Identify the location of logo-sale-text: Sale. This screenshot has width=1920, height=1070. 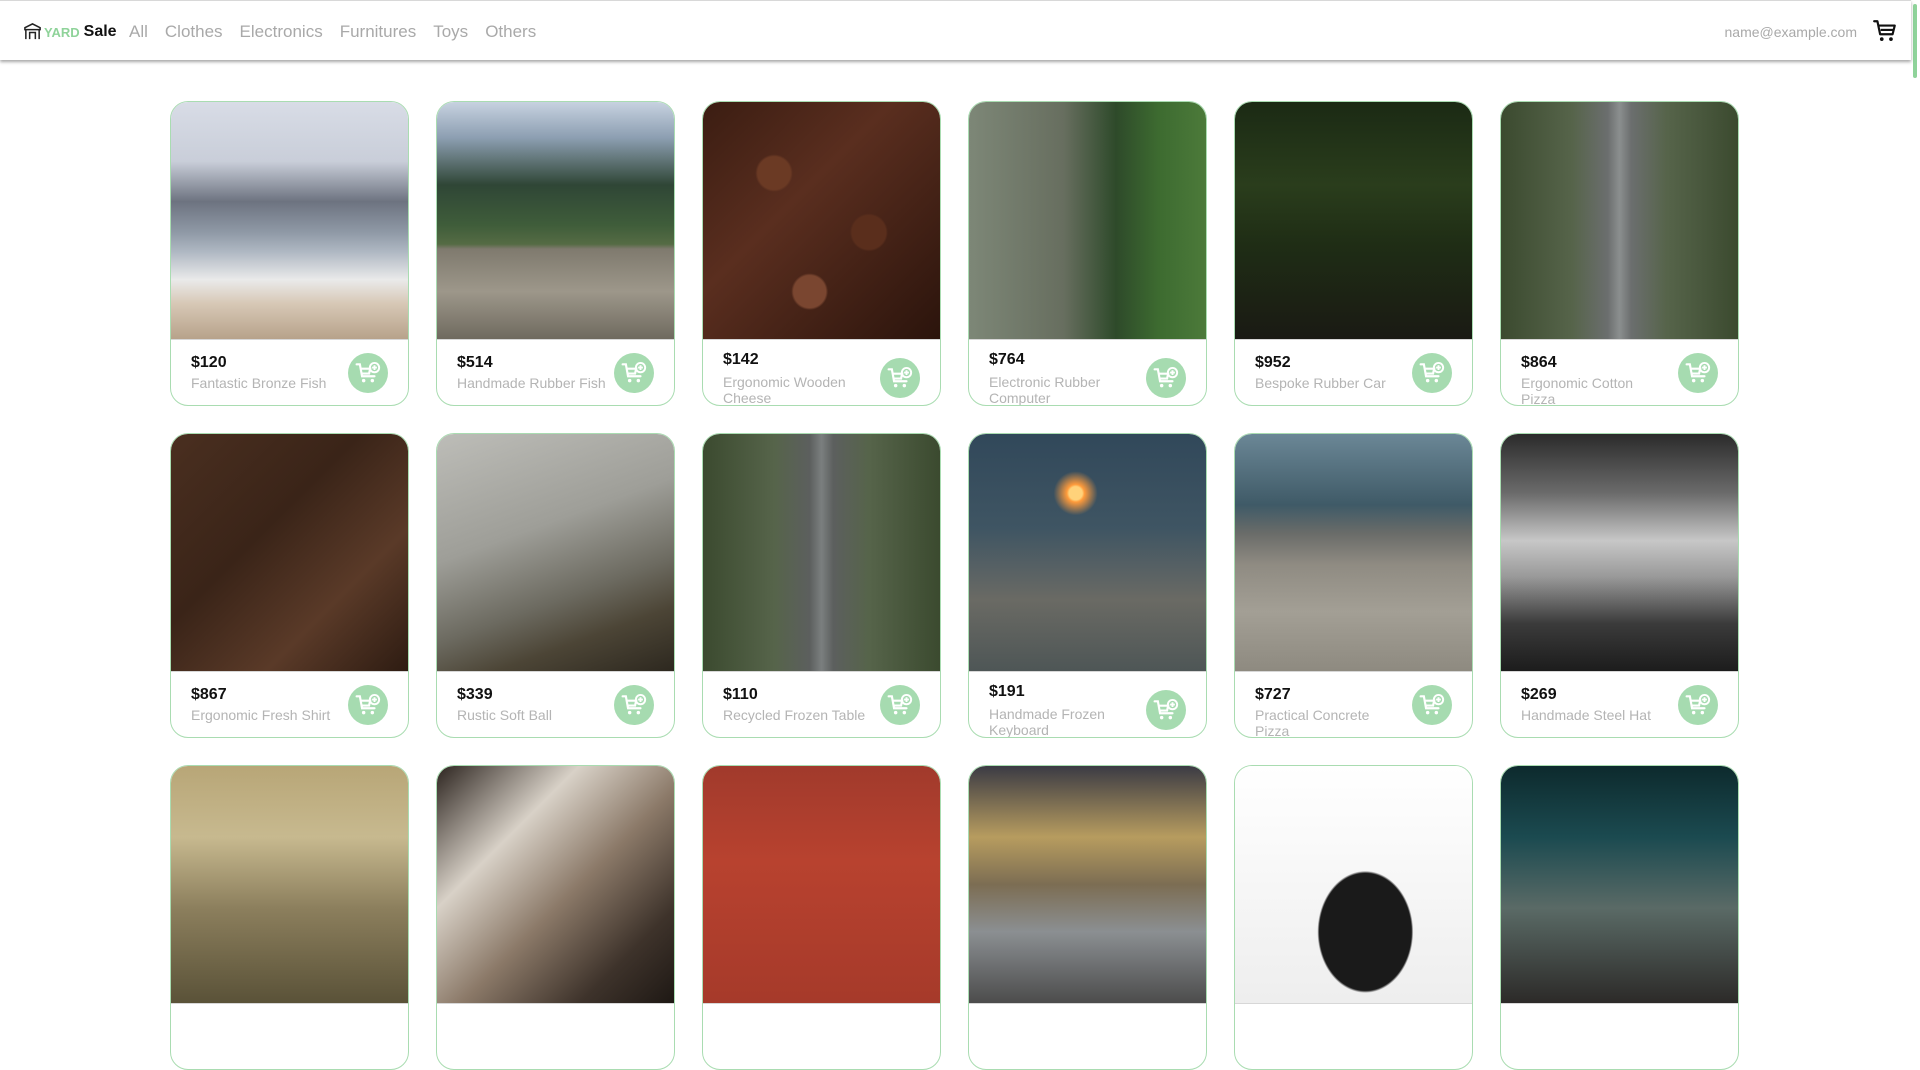
(100, 31).